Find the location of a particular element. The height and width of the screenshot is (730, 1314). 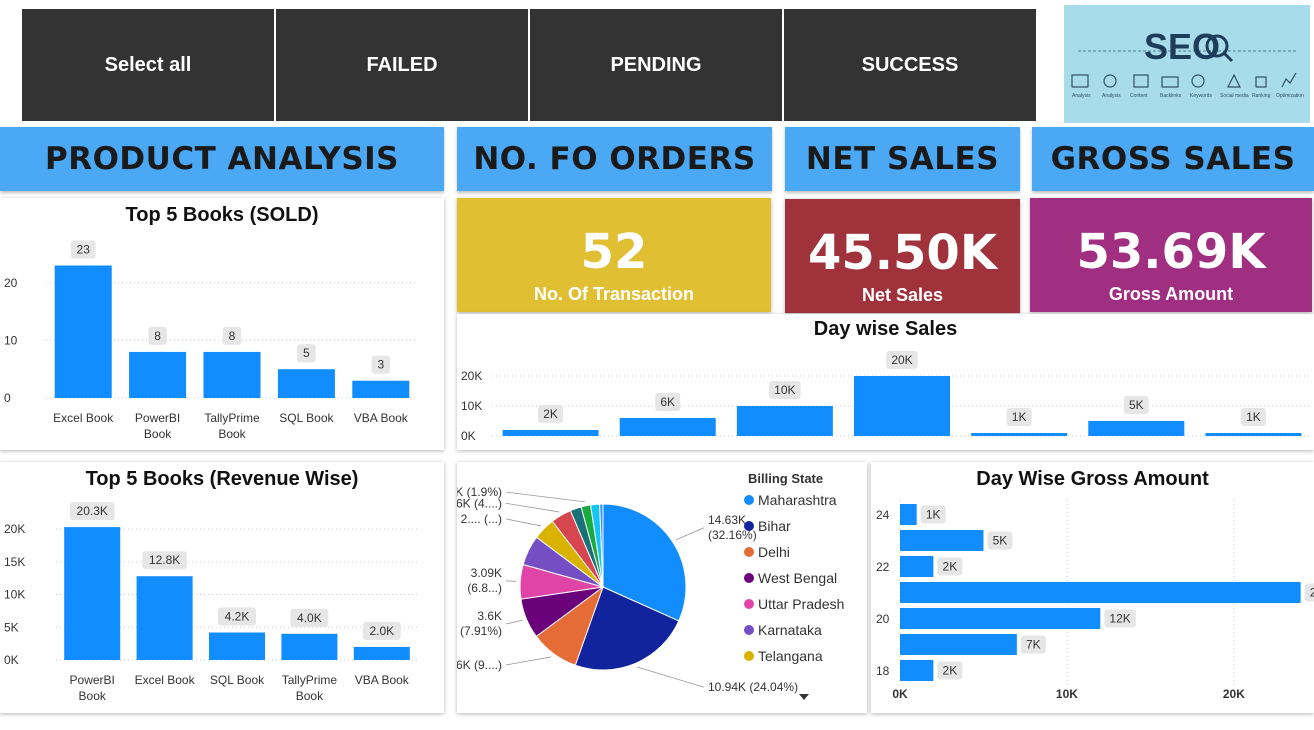

data-label: 20K is located at coordinates (901, 360).